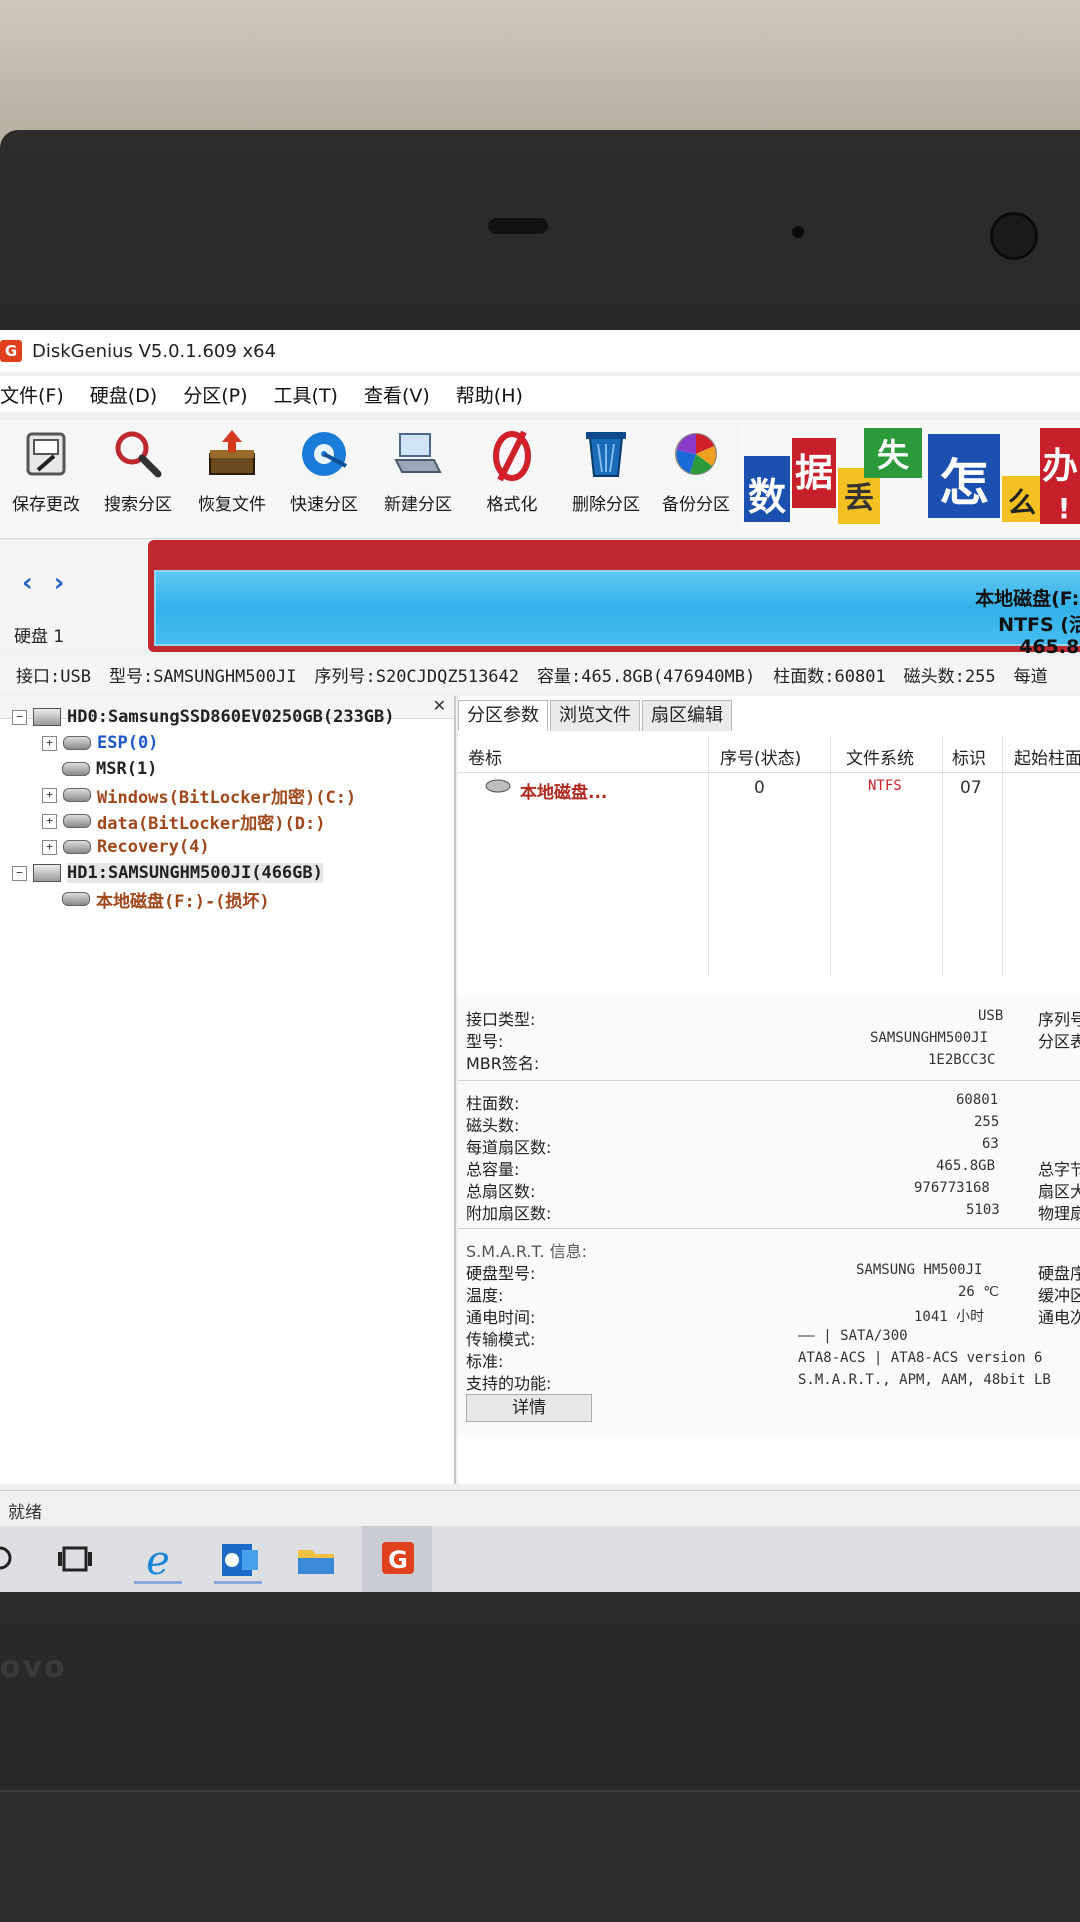 The image size is (1080, 1922). Describe the element at coordinates (1027, 599) in the screenshot. I see `partition-name: 本地磁盘(F:)` at that location.